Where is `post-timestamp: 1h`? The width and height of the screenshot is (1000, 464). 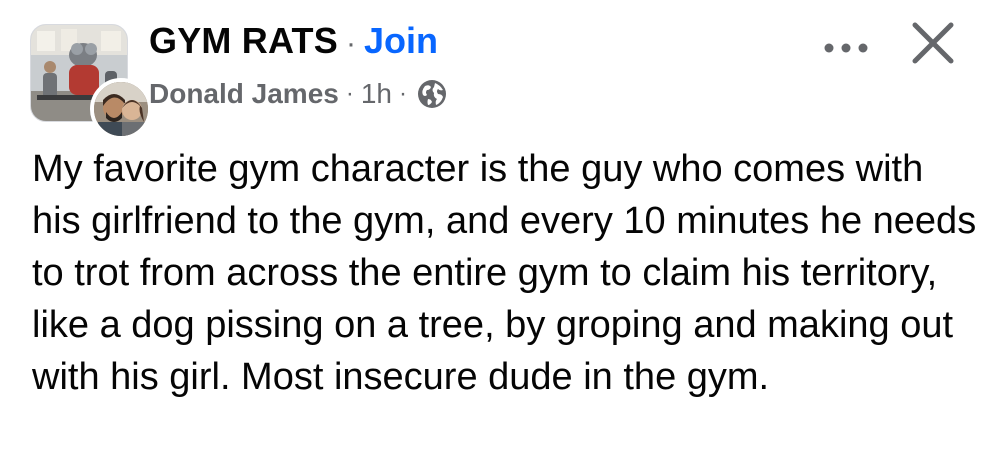
post-timestamp: 1h is located at coordinates (376, 94).